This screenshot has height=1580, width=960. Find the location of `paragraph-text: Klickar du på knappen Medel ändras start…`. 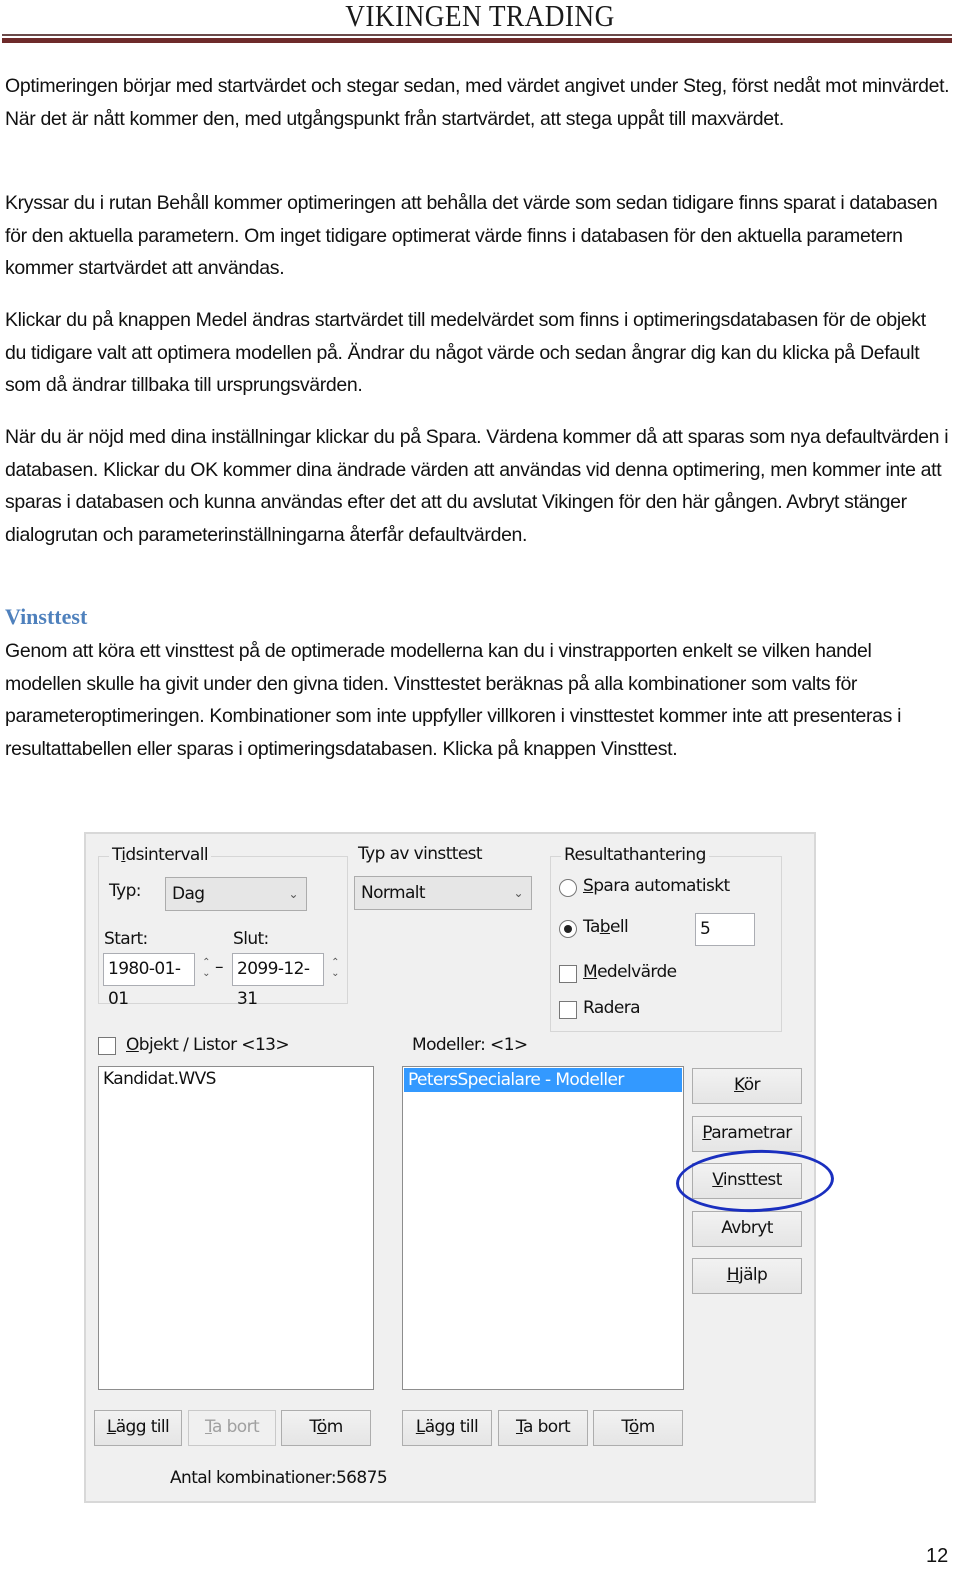

paragraph-text: Klickar du på knappen Medel ändras start… is located at coordinates (465, 352).